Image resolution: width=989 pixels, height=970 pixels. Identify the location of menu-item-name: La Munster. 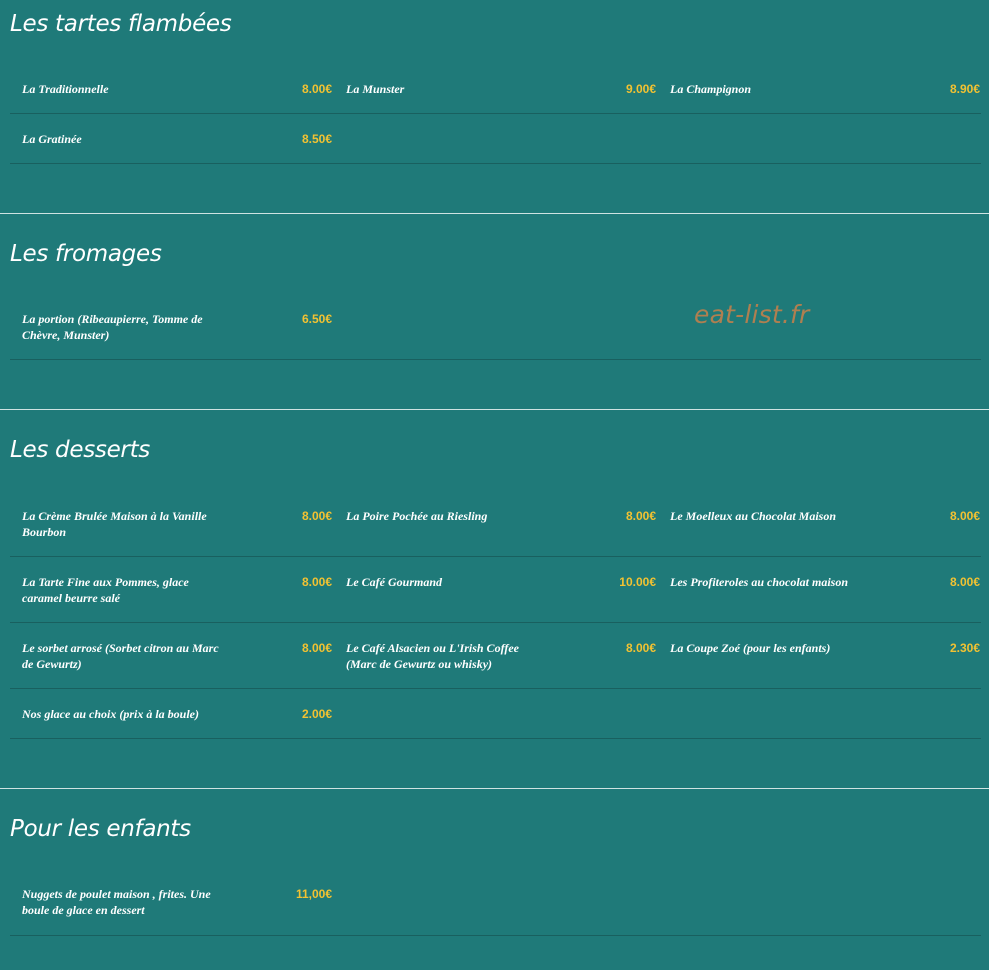
(375, 89).